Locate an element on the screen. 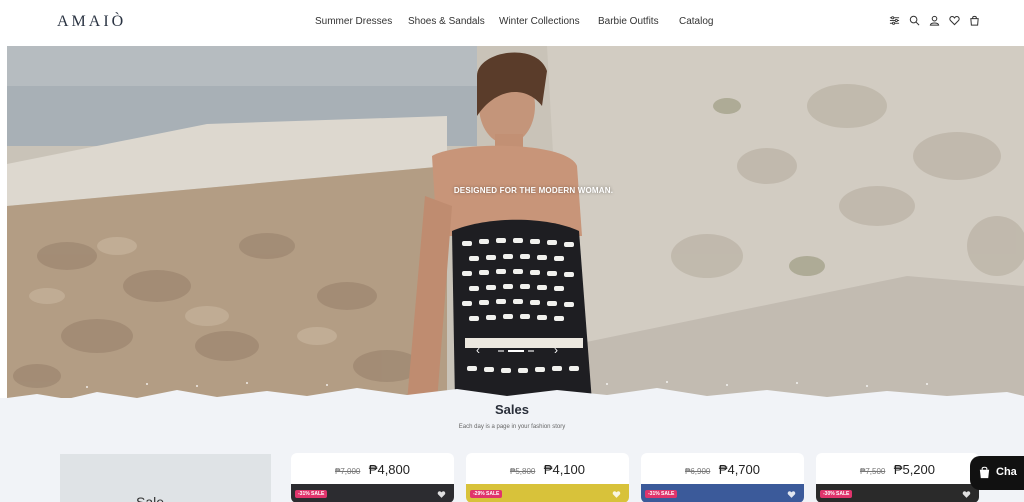 This screenshot has width=1024, height=502. sale-price: ₱4,700 is located at coordinates (739, 469).